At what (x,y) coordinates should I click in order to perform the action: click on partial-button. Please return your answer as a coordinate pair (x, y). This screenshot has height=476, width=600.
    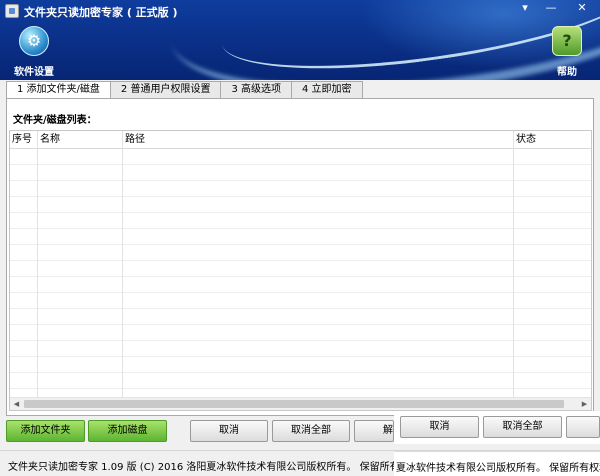
    Looking at the image, I should click on (583, 427).